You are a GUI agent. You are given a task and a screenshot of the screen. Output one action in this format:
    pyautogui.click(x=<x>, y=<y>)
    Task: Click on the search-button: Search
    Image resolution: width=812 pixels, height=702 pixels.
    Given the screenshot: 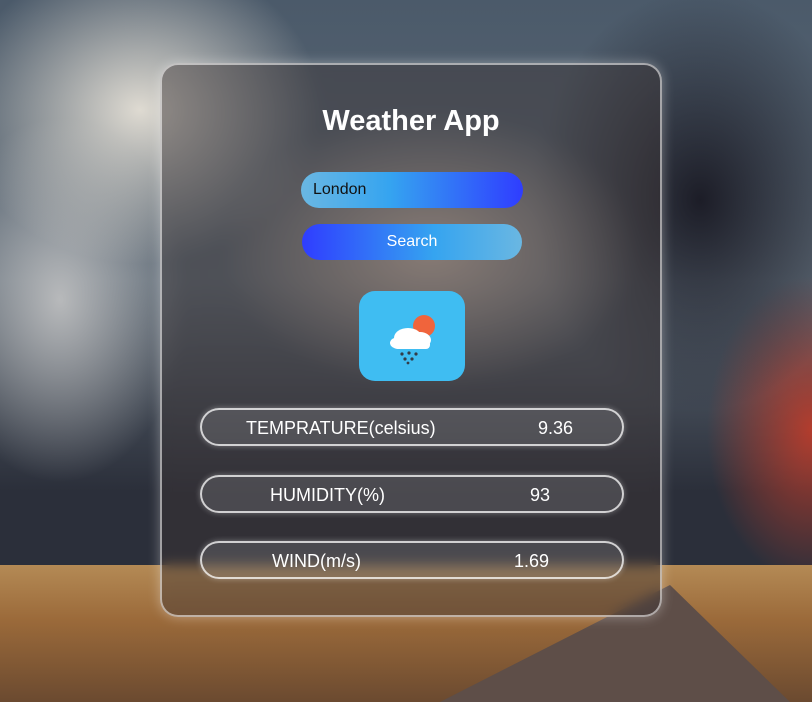 What is the action you would take?
    pyautogui.click(x=412, y=242)
    